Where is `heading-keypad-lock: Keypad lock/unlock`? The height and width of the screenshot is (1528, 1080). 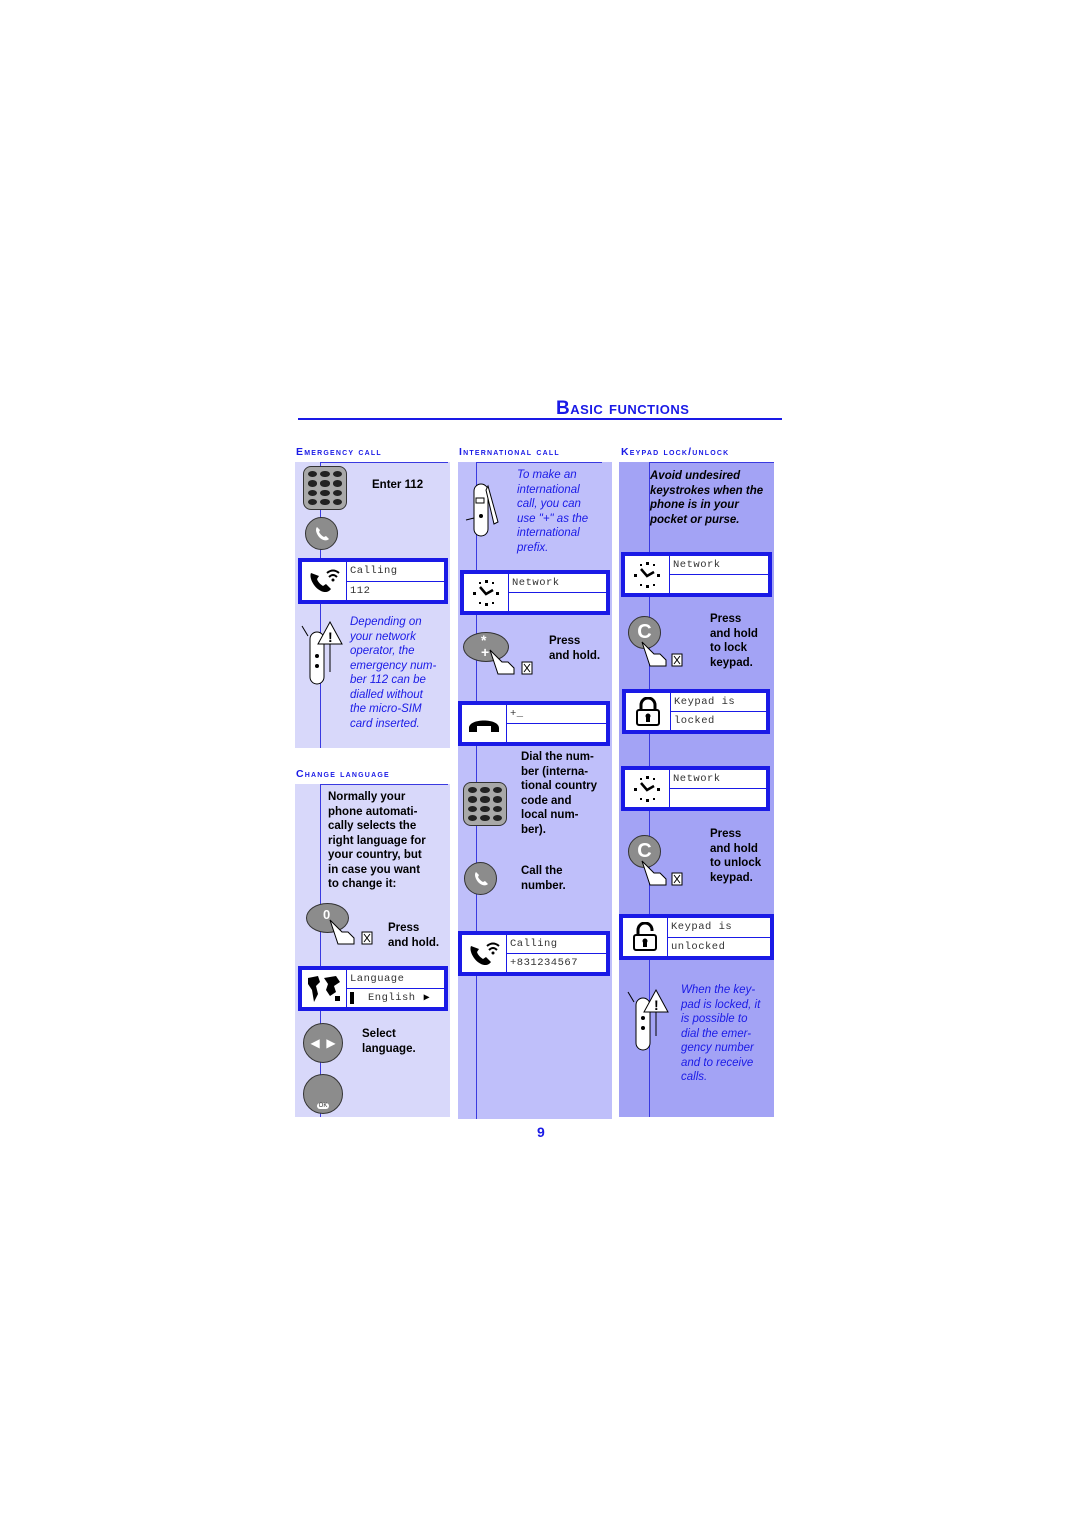
heading-keypad-lock: Keypad lock/unlock is located at coordinates (675, 452).